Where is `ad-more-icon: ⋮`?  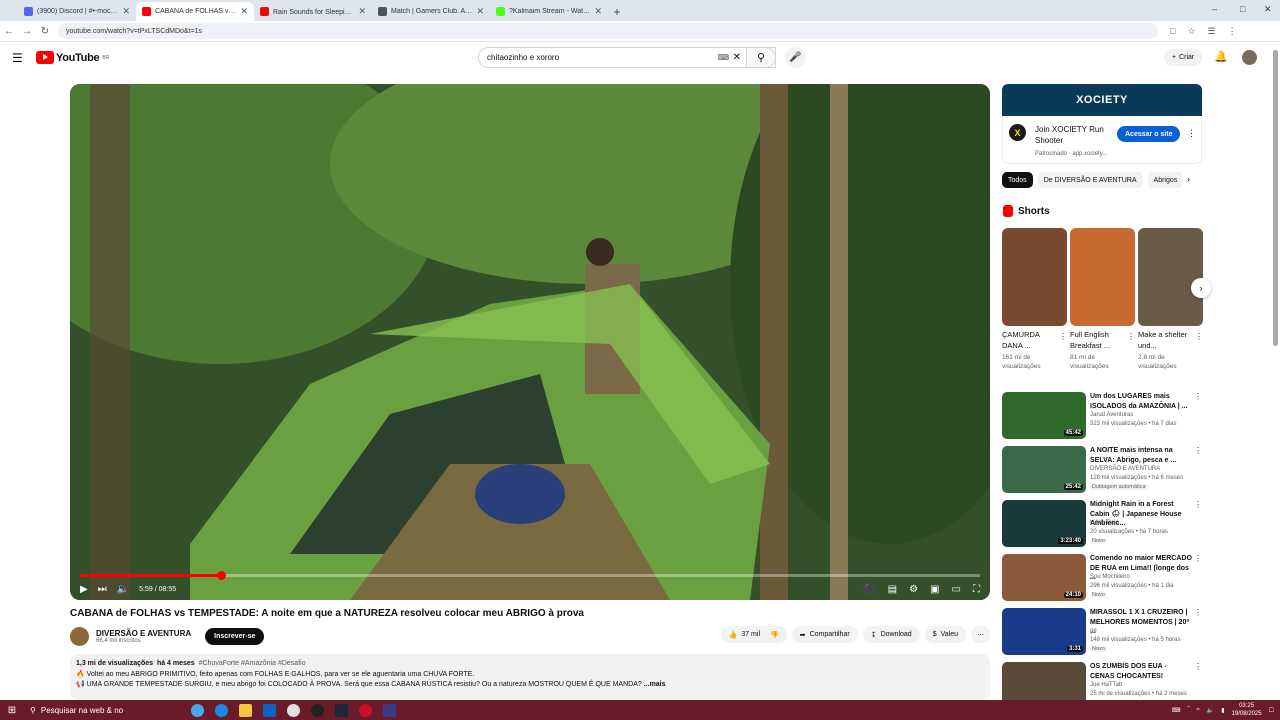
ad-more-icon: ⋮ is located at coordinates (1191, 133).